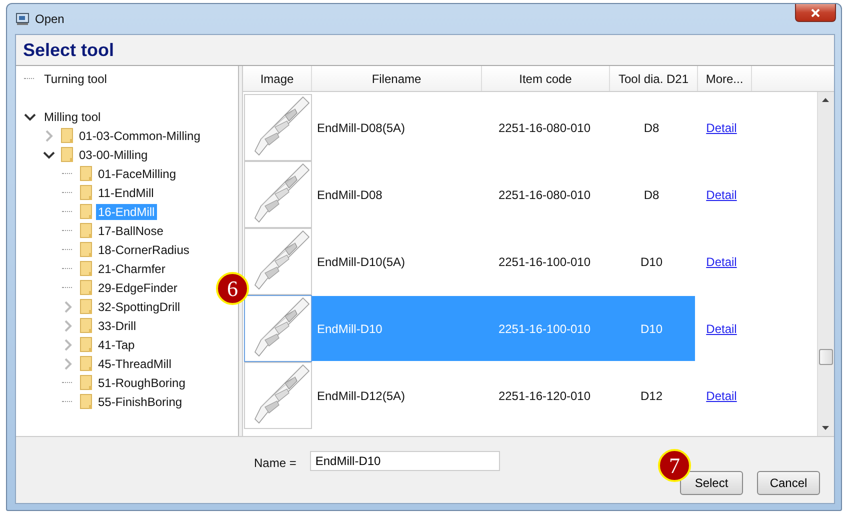 This screenshot has width=854, height=521. Describe the element at coordinates (138, 288) in the screenshot. I see `tree-item: 29-EdgeFinder` at that location.